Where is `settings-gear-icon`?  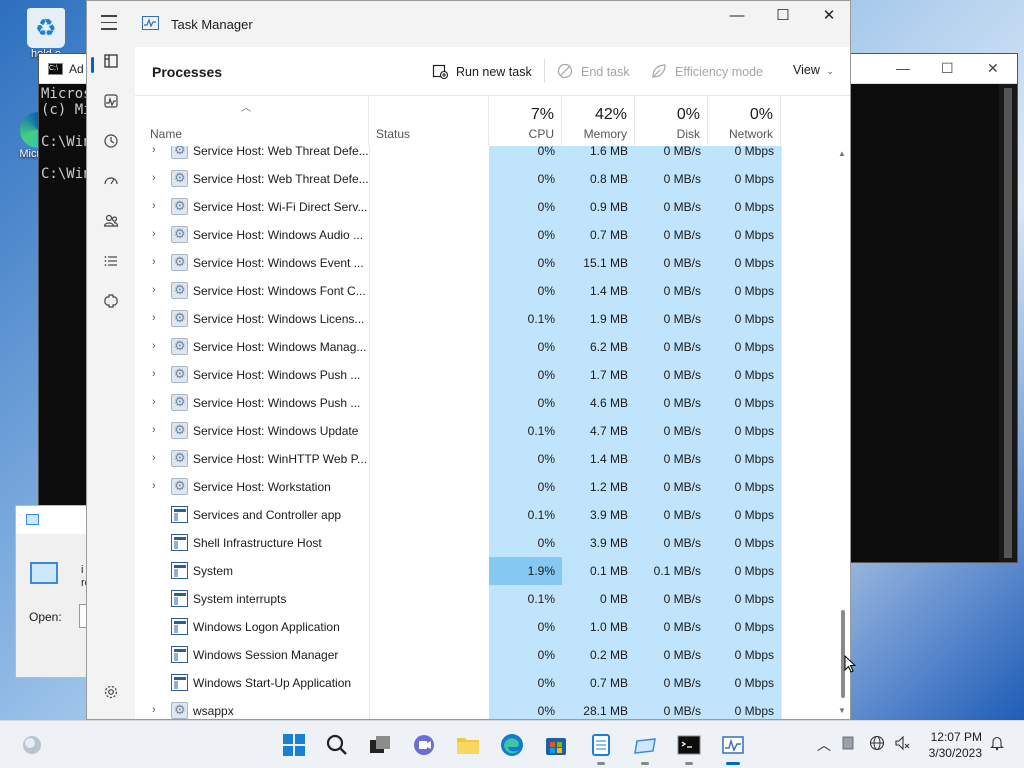
settings-gear-icon is located at coordinates (111, 696).